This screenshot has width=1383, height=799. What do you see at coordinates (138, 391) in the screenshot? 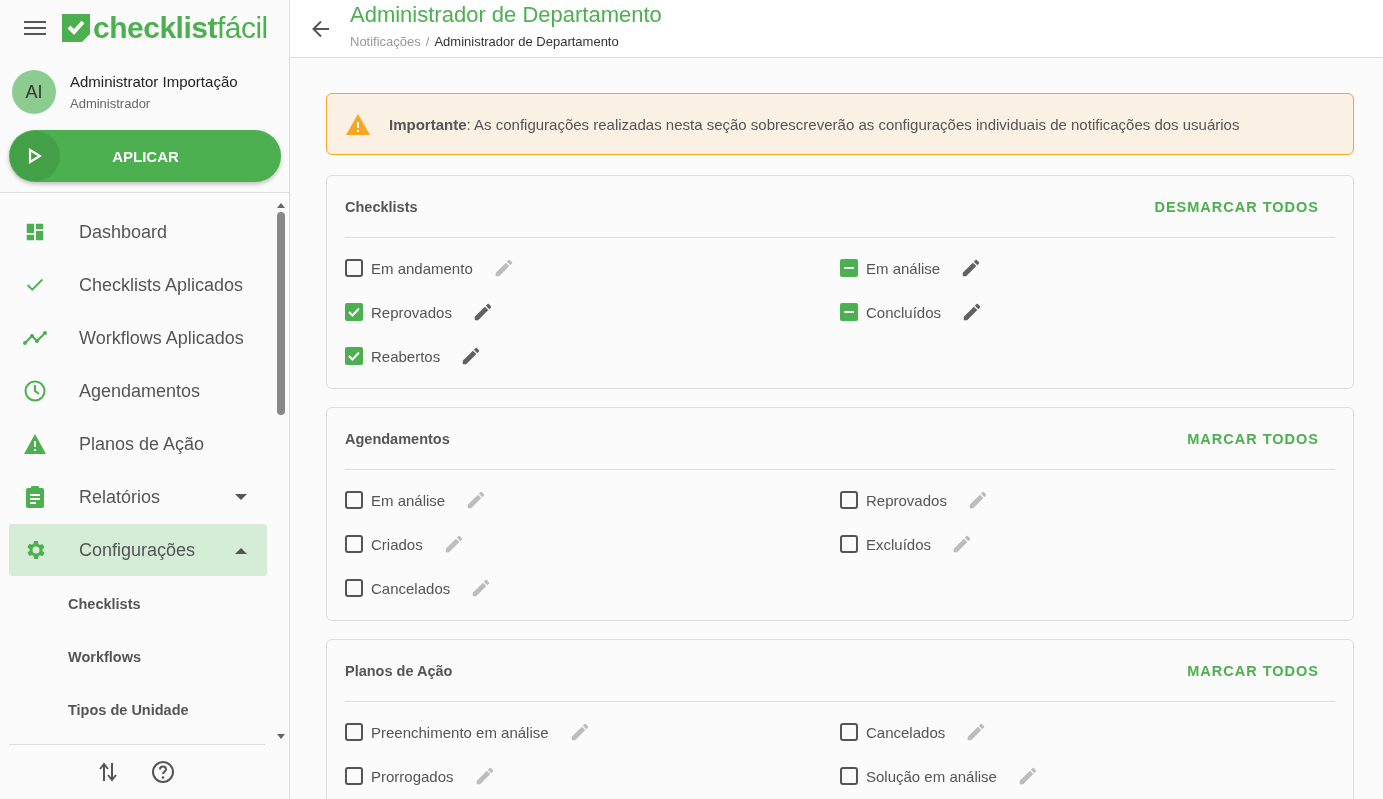
I see `nav-item: Agendamentos` at bounding box center [138, 391].